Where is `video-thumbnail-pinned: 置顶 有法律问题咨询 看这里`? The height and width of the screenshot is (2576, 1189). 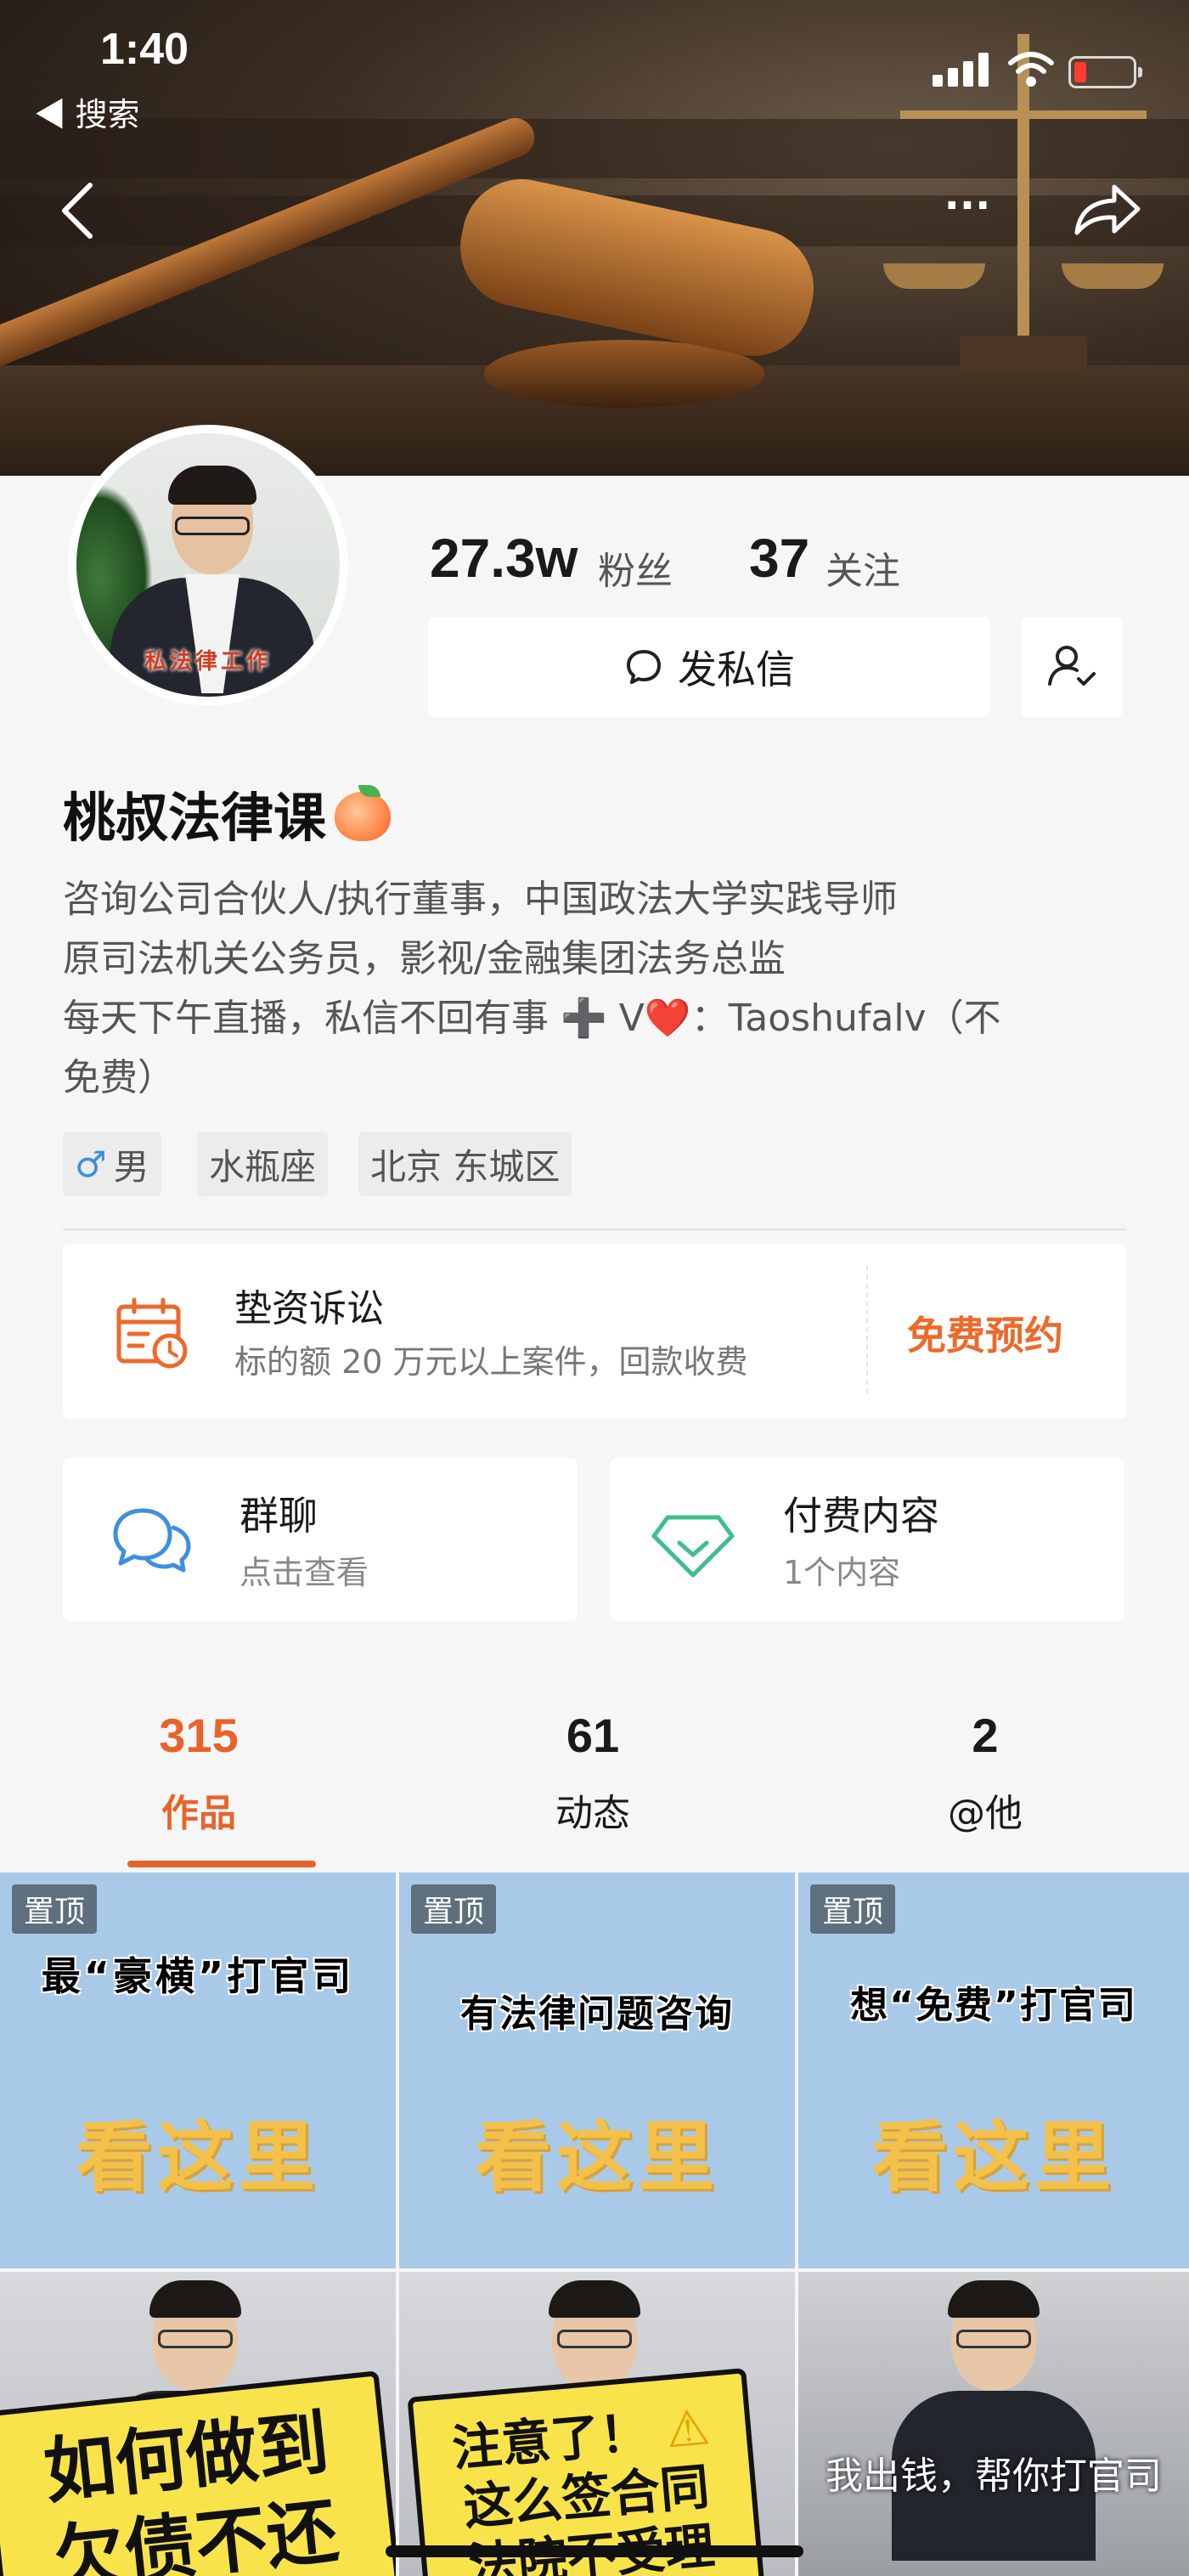
video-thumbnail-pinned: 置顶 有法律问题咨询 看这里 is located at coordinates (597, 2070).